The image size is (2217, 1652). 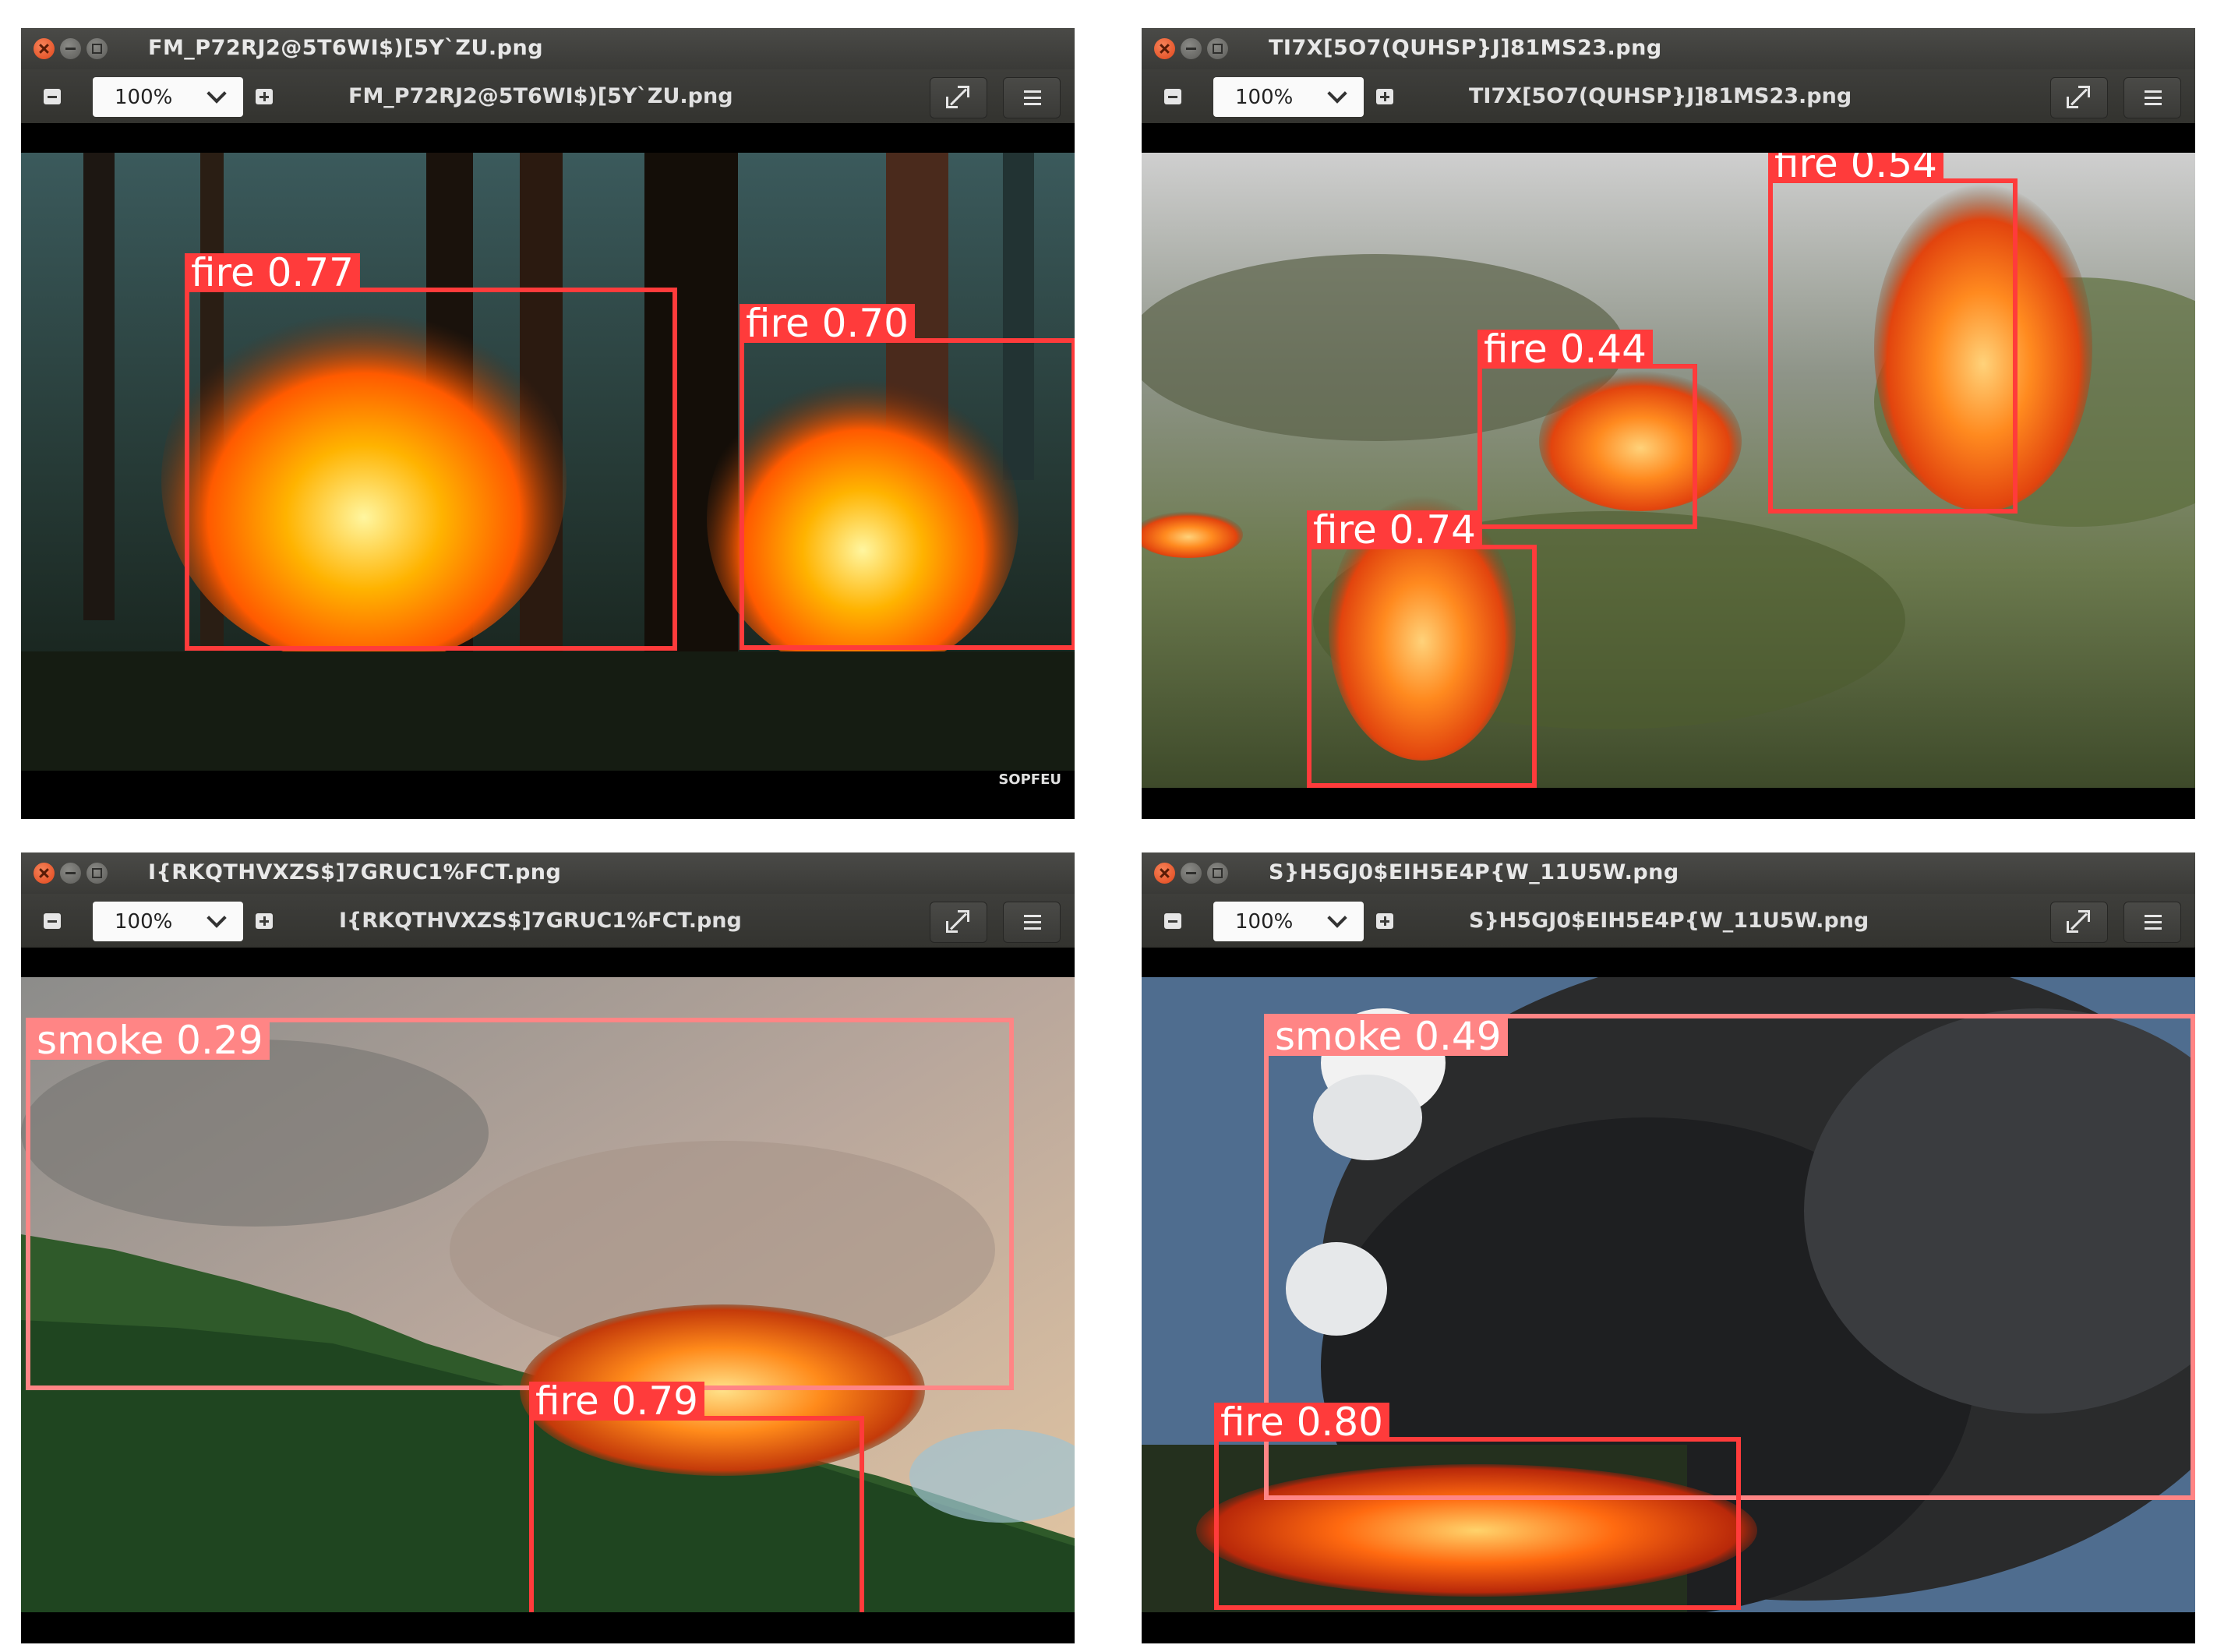 I want to click on toolbar-filename: I{RKQTHVXZS$]7GRUC1%FCT.png, so click(x=540, y=921).